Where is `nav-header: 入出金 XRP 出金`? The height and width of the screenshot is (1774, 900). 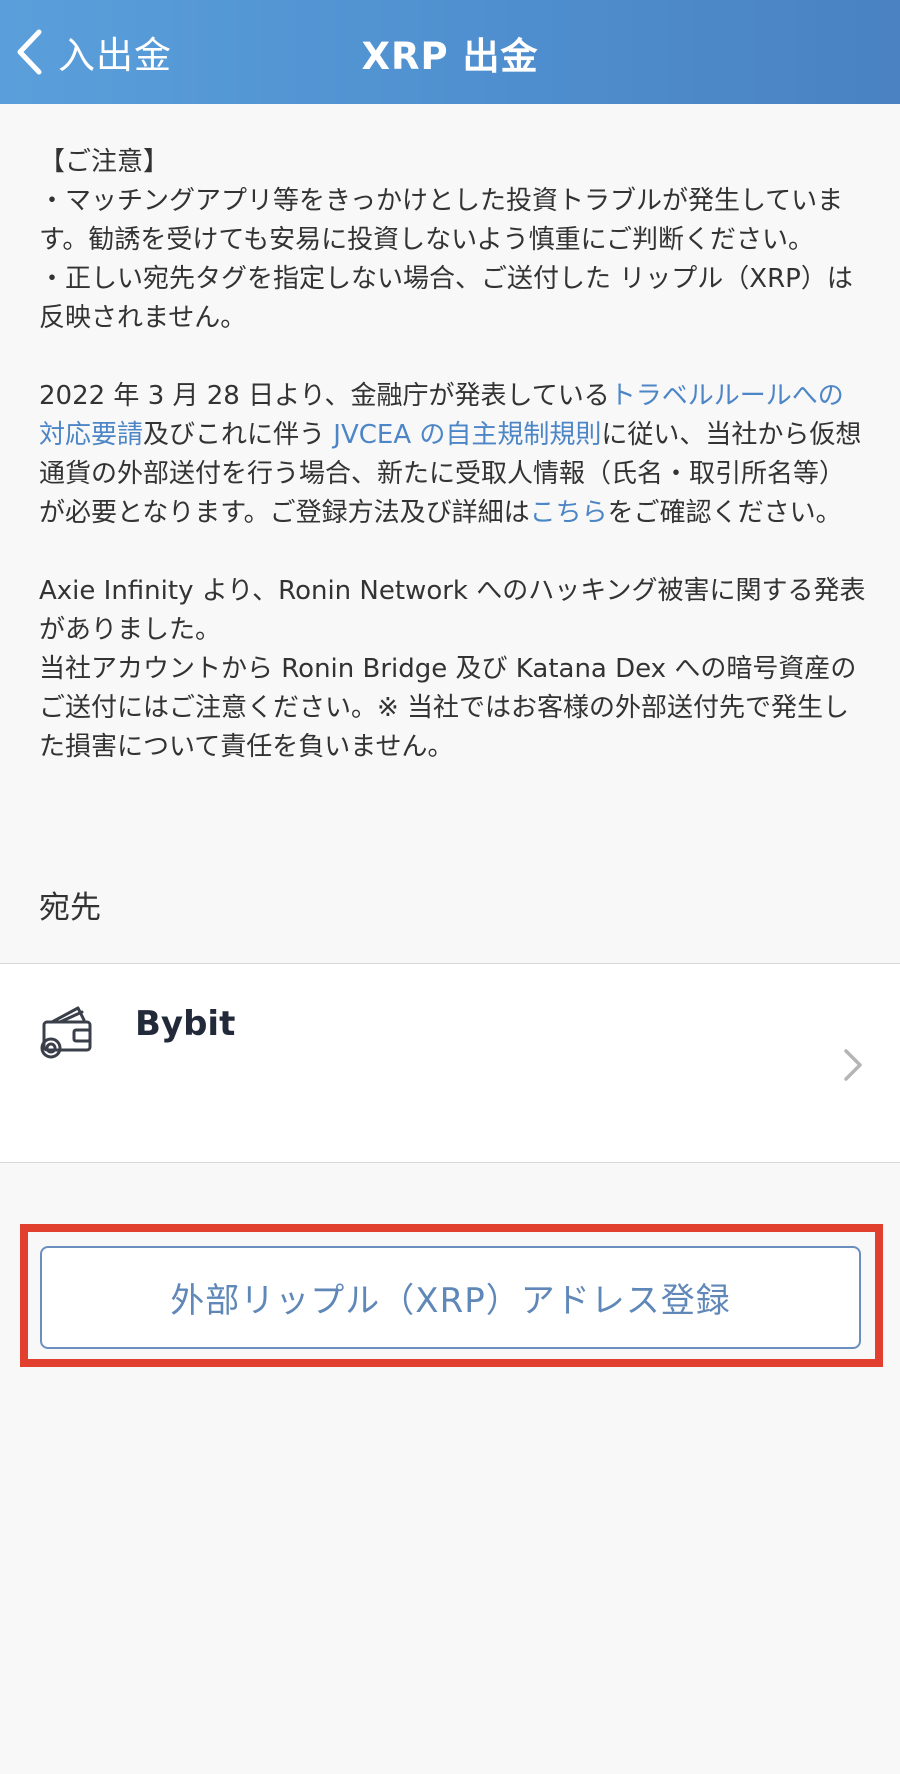
nav-header: 入出金 XRP 出金 is located at coordinates (450, 52).